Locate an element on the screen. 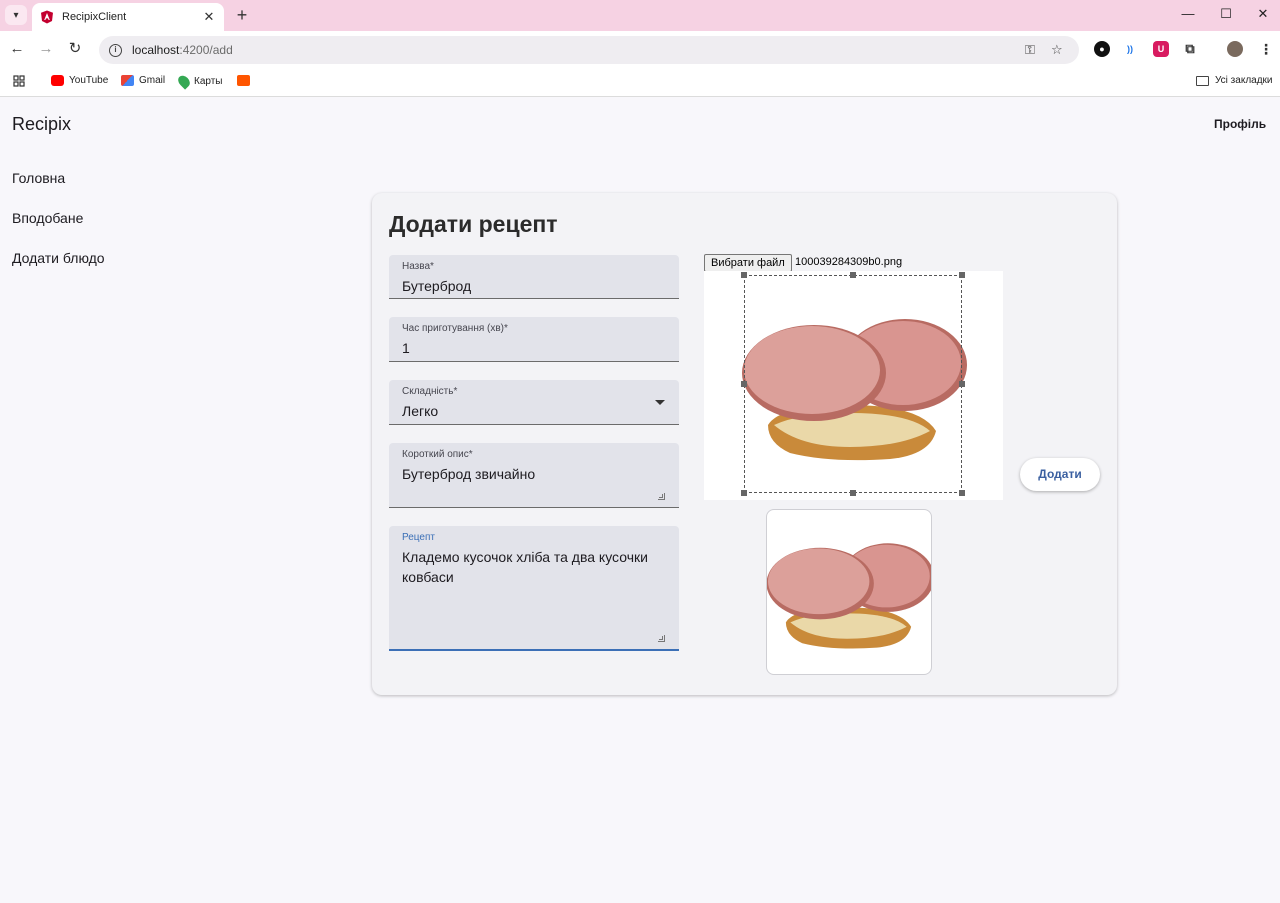  bookmark-gmail: Gmail is located at coordinates (143, 80).